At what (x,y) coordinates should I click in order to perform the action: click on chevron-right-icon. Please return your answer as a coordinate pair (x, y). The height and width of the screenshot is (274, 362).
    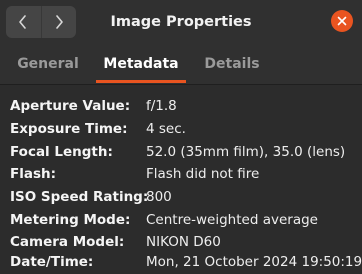
    Looking at the image, I should click on (59, 22).